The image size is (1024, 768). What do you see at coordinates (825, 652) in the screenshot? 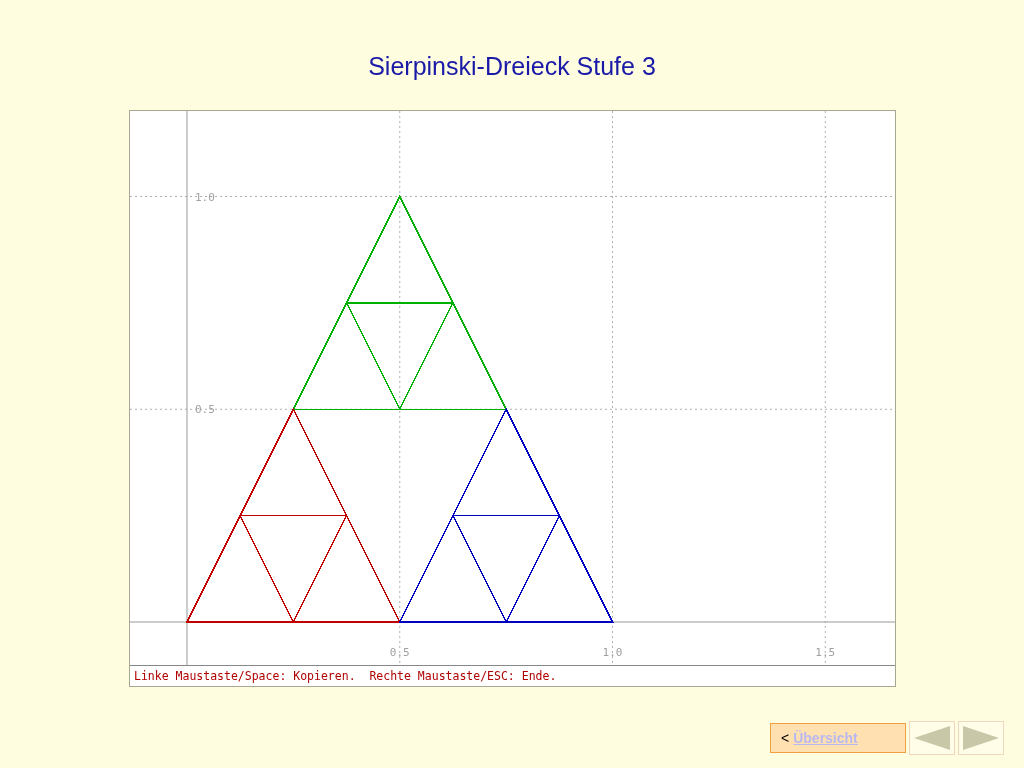
I see `axis-tick-label: 1.5` at bounding box center [825, 652].